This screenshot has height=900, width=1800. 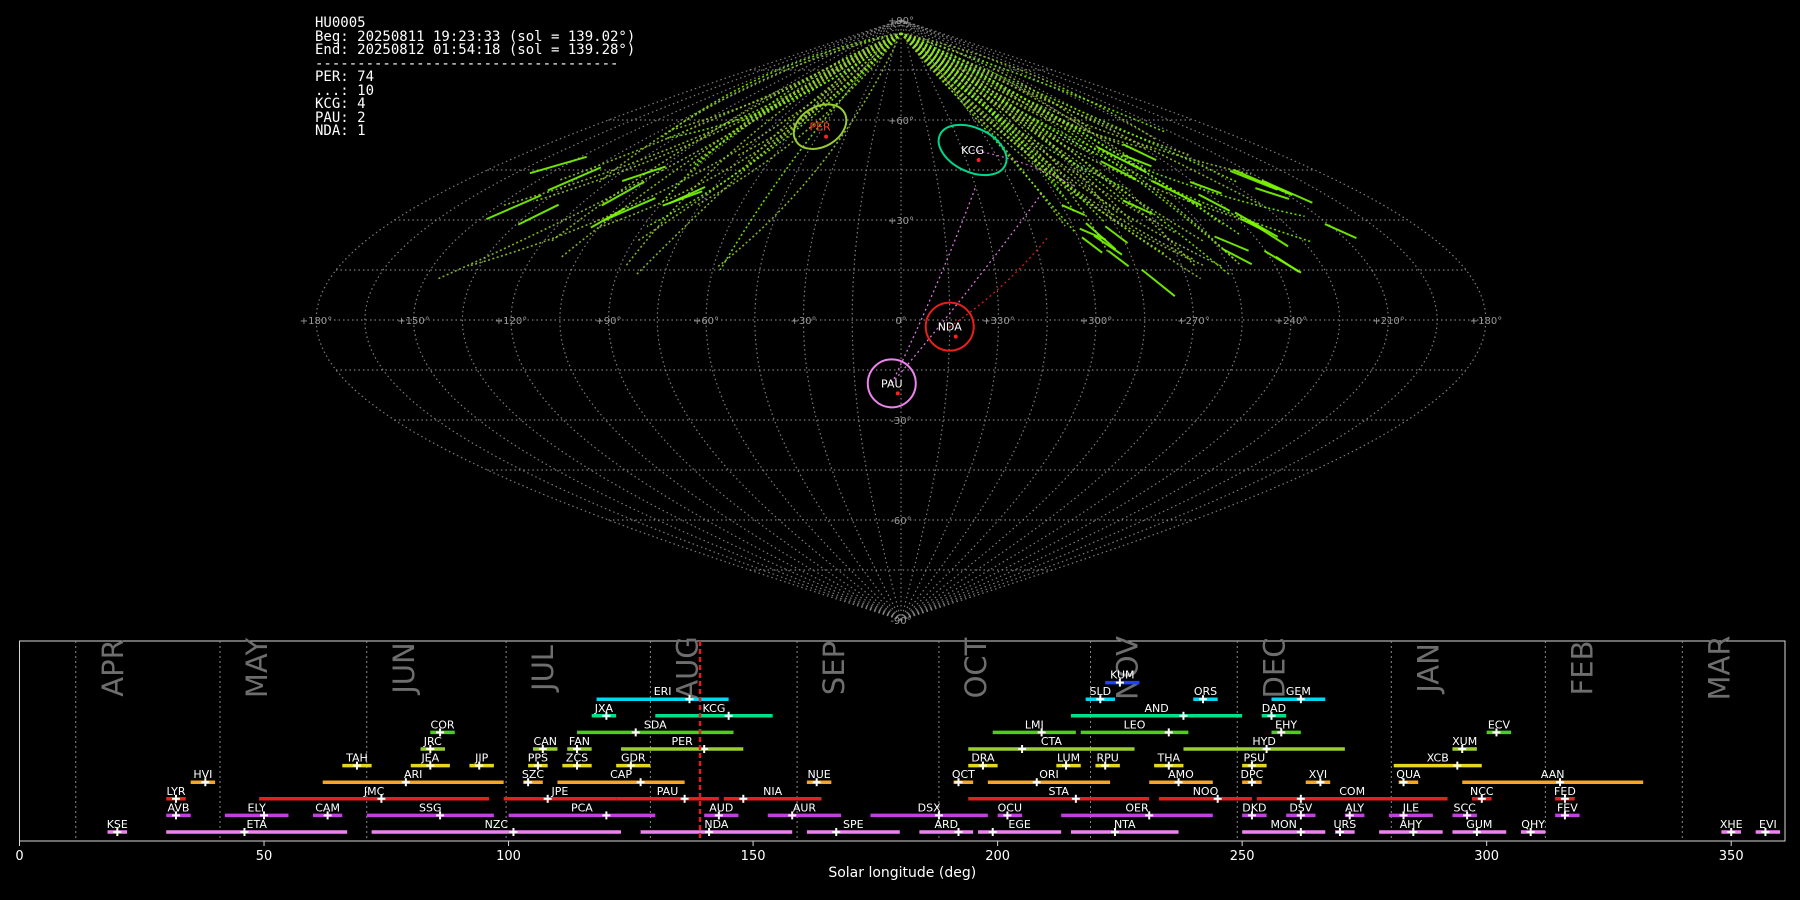 I want to click on shower-label: SZC, so click(x=533, y=774).